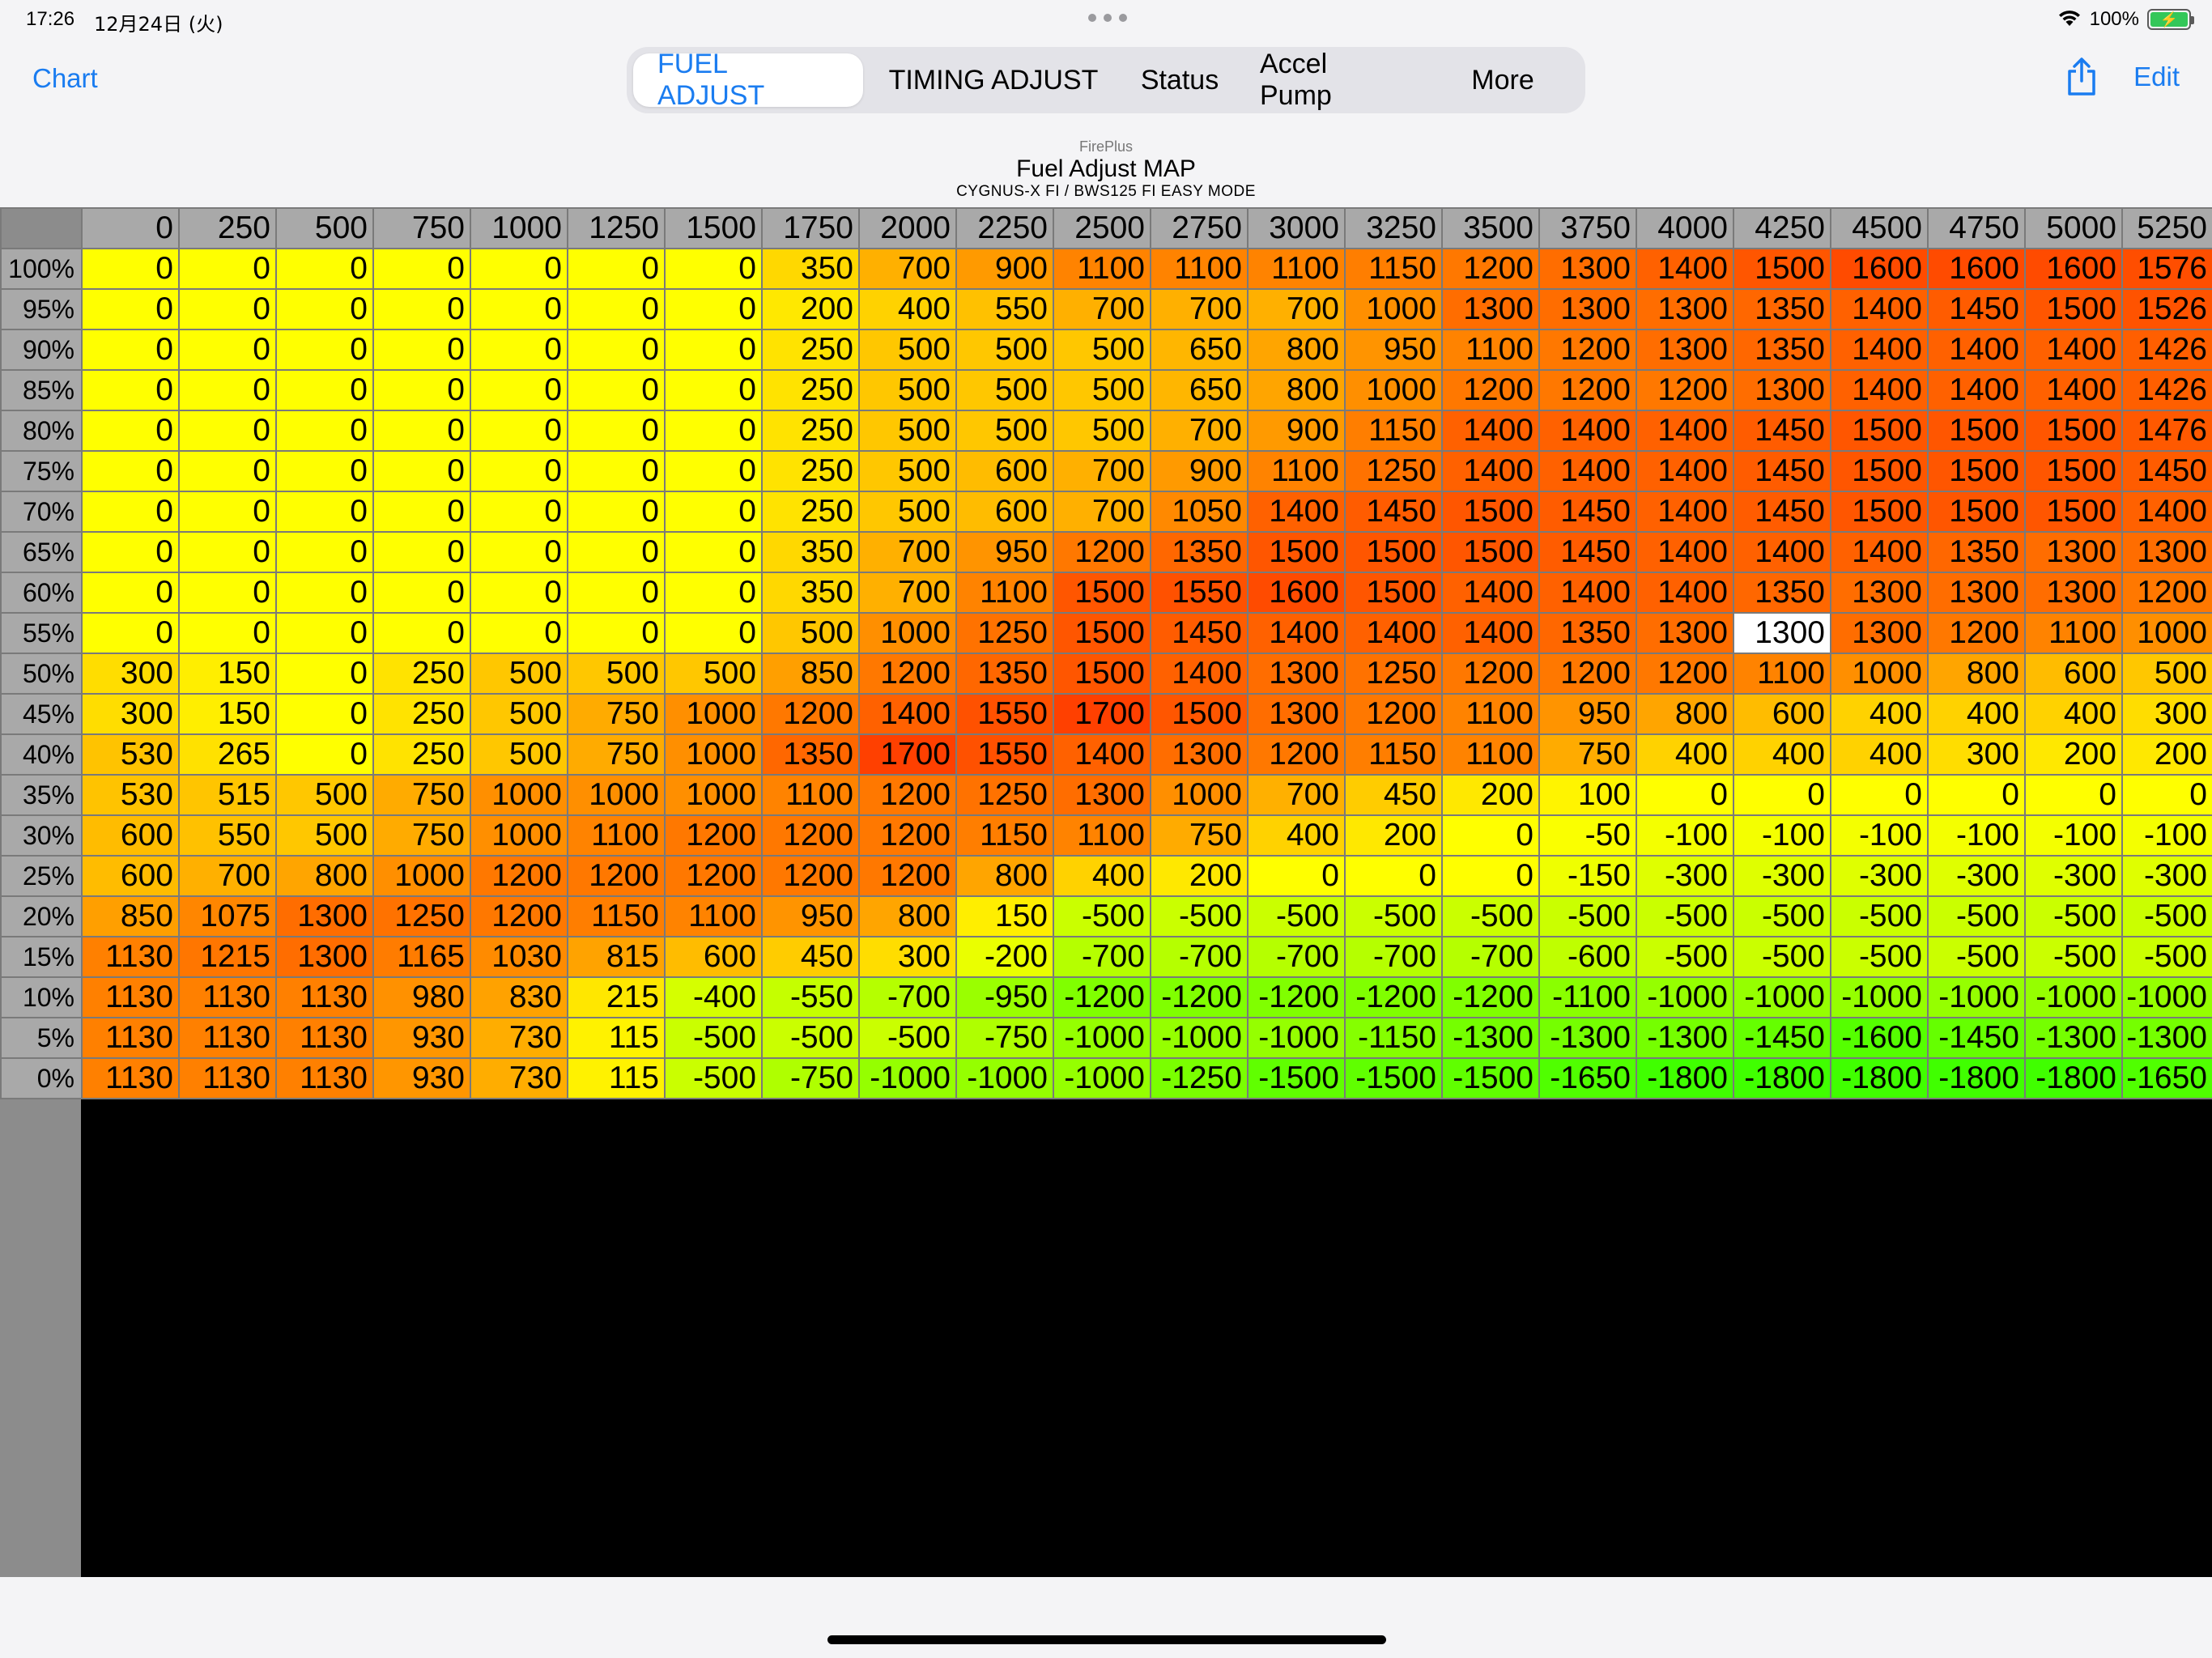 The width and height of the screenshot is (2212, 1658). What do you see at coordinates (1394, 1038) in the screenshot?
I see `map-cell: -1150` at bounding box center [1394, 1038].